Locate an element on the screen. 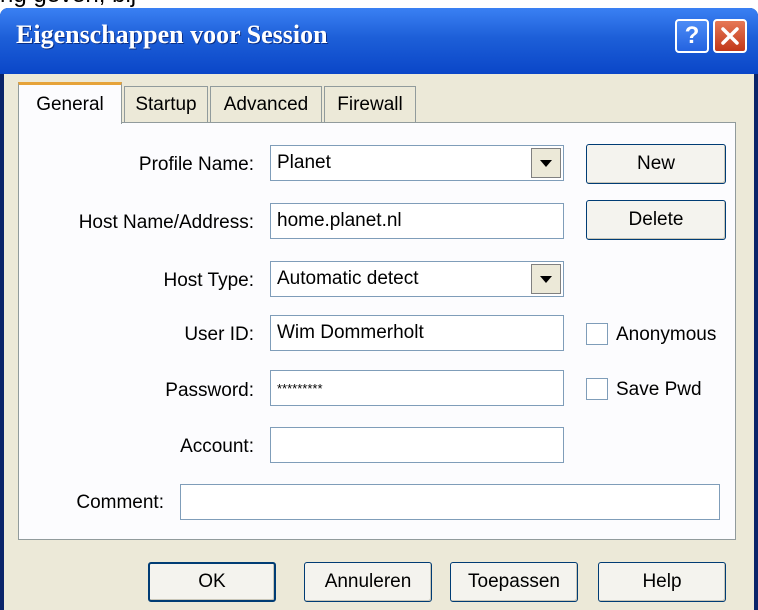 The height and width of the screenshot is (610, 758). profile-name-label: Profile Name: is located at coordinates (196, 164).